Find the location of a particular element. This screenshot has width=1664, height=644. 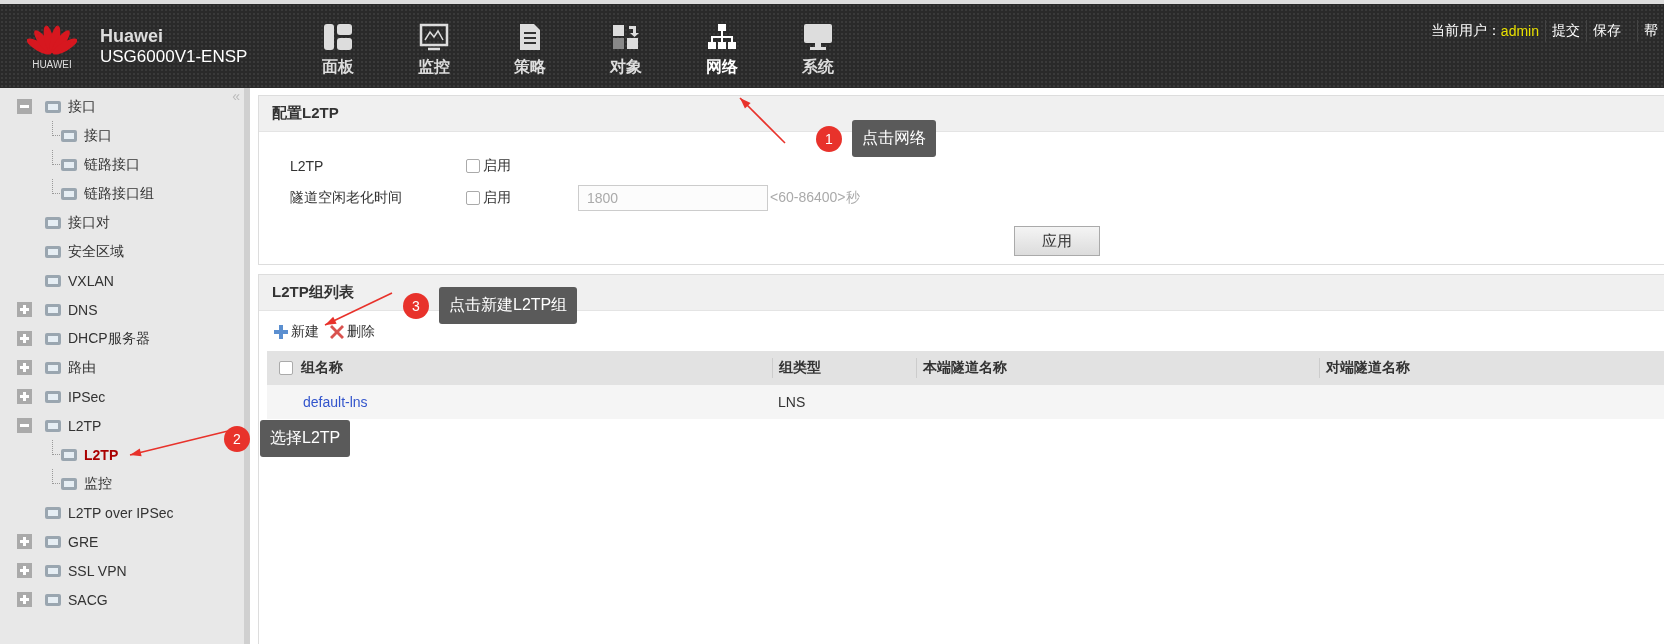

tree-item: DNS is located at coordinates (83, 309).